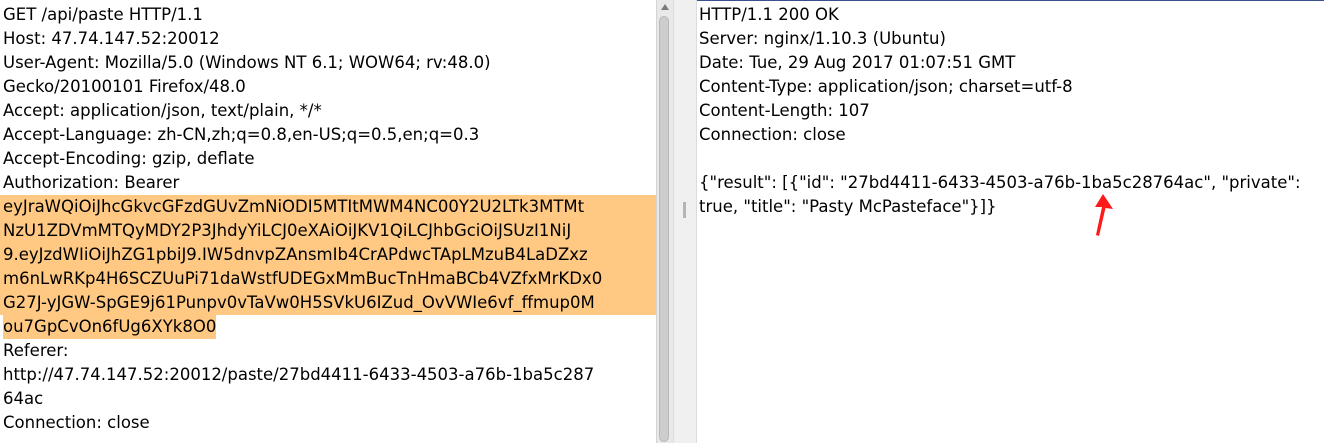 The width and height of the screenshot is (1324, 443). I want to click on response-header-connection: Connection: close, so click(772, 134).